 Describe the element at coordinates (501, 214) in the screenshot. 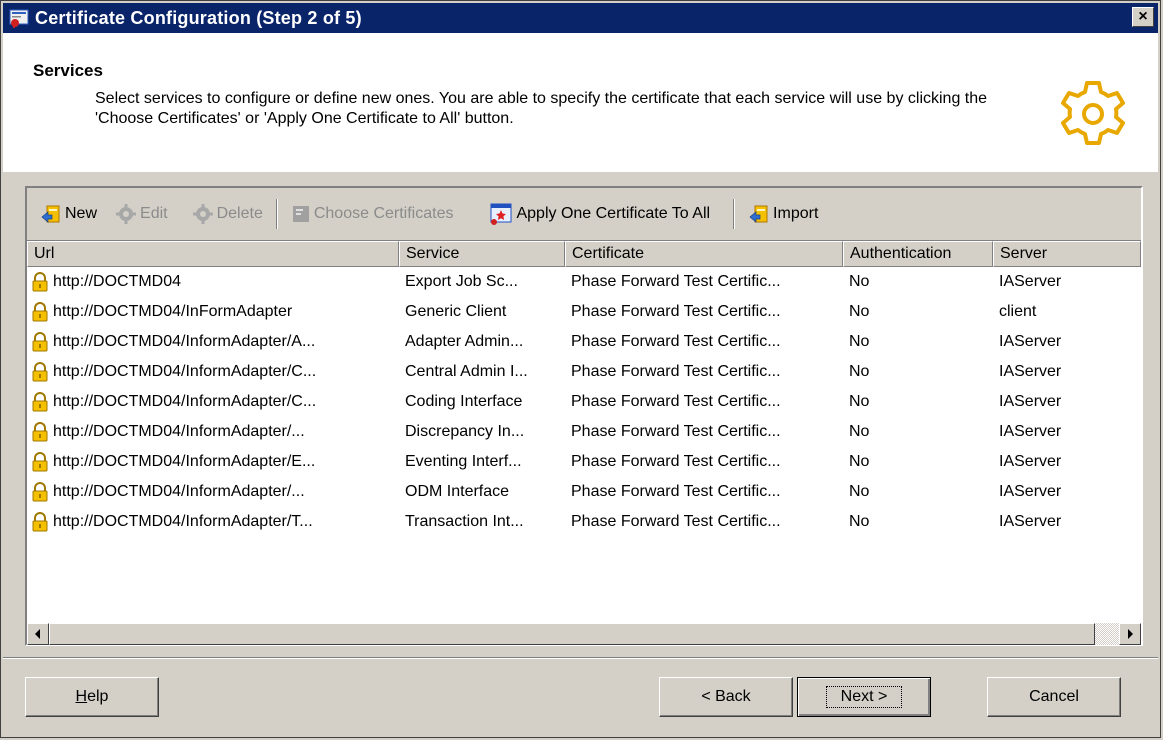

I see `apply-certificate-icon` at that location.